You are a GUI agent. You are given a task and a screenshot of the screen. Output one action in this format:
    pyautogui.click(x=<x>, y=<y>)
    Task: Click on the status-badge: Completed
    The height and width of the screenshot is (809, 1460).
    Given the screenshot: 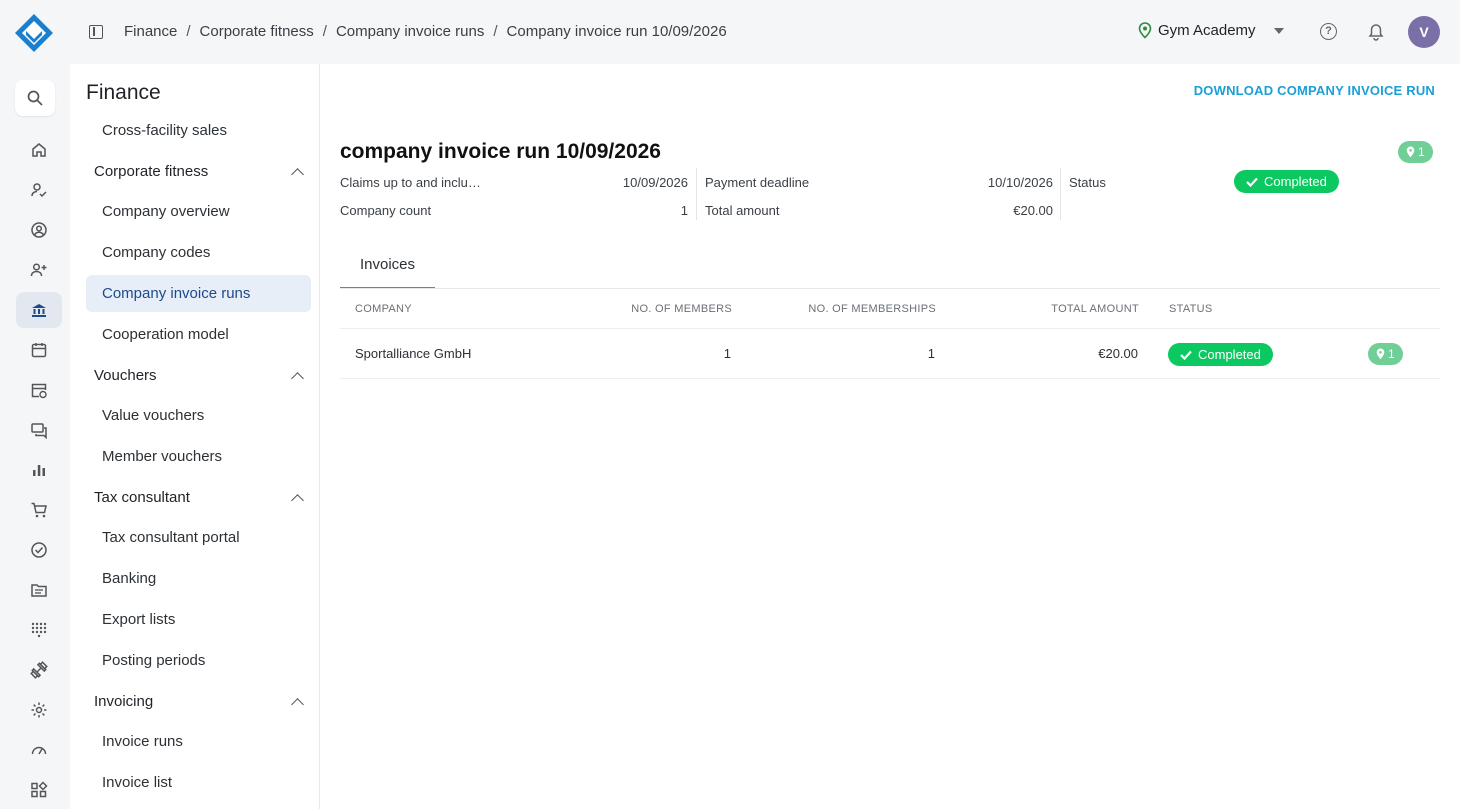 What is the action you would take?
    pyautogui.click(x=1220, y=354)
    